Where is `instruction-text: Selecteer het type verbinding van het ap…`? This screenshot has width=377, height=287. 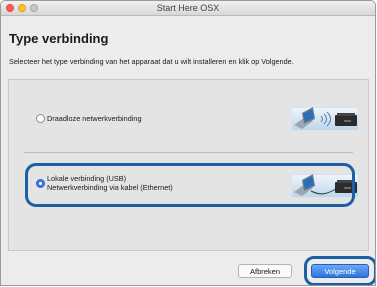
instruction-text: Selecteer het type verbinding van het ap… is located at coordinates (151, 61).